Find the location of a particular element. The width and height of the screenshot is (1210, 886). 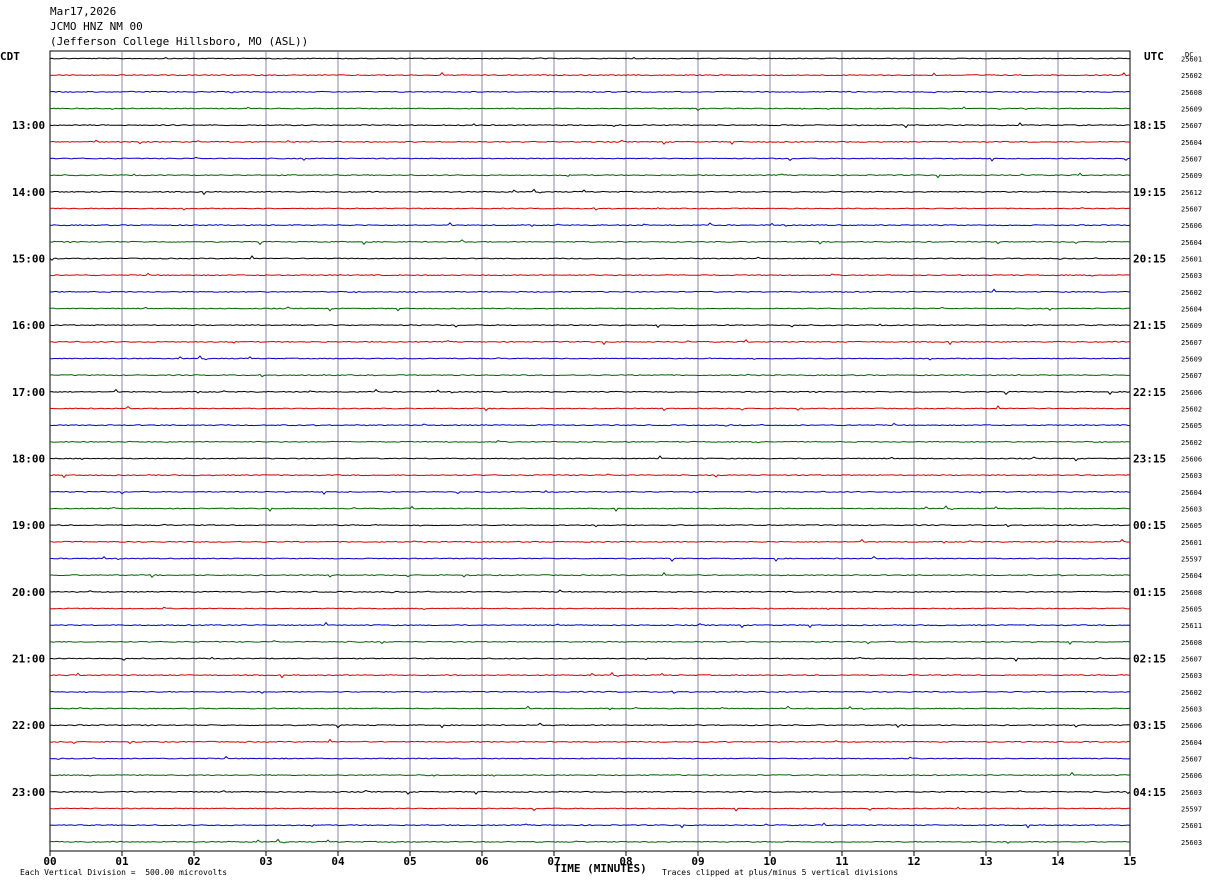

dc-offset-label: 25612 is located at coordinates (1191, 193).